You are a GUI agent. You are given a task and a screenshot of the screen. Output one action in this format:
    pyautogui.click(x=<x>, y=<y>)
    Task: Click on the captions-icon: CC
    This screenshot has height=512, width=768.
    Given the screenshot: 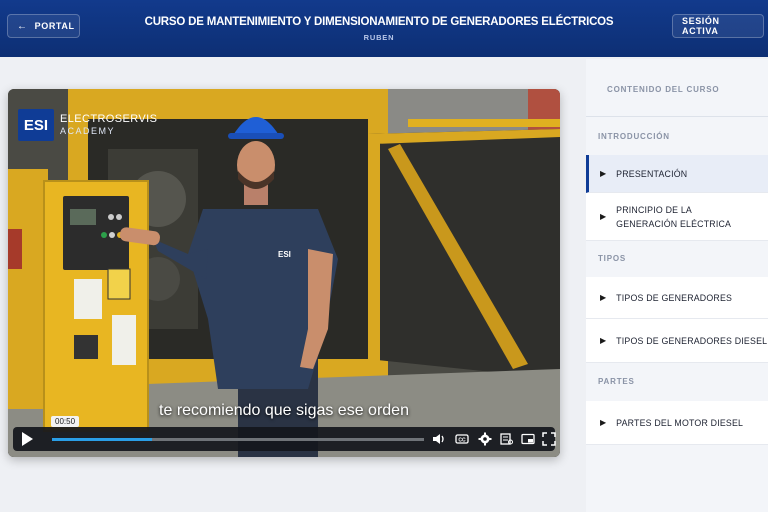 What is the action you would take?
    pyautogui.click(x=462, y=439)
    